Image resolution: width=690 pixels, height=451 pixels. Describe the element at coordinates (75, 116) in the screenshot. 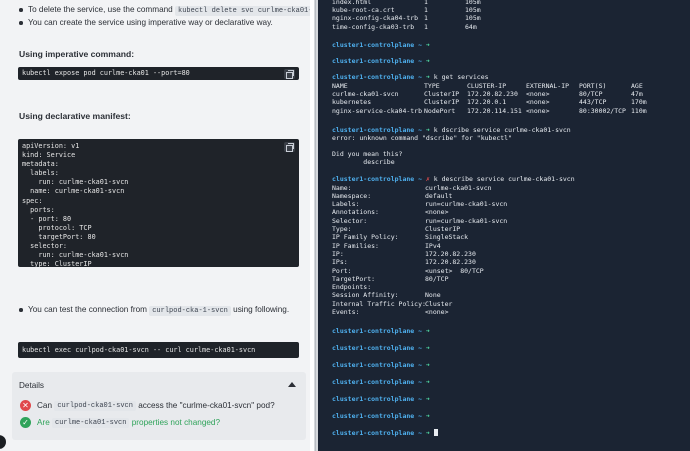

I see `declarative-heading: Using declarative manifest:` at that location.